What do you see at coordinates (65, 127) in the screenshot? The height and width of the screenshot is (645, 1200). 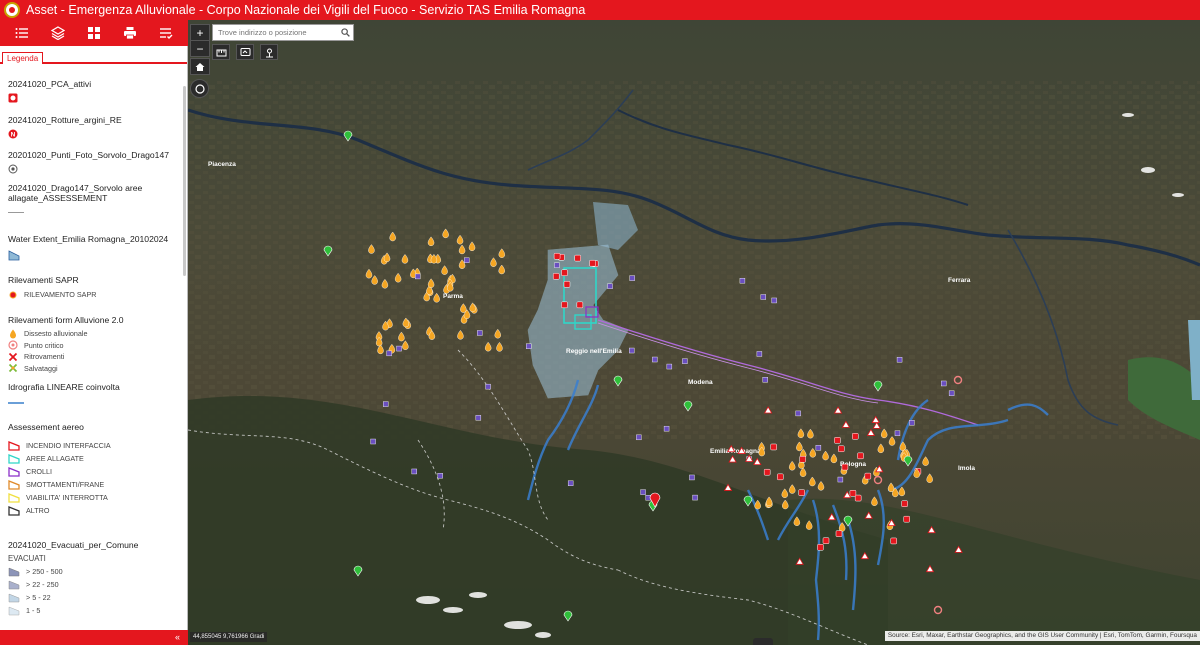 I see `legend-layer-rotture: 20241020_Rotture_argini_RE N` at bounding box center [65, 127].